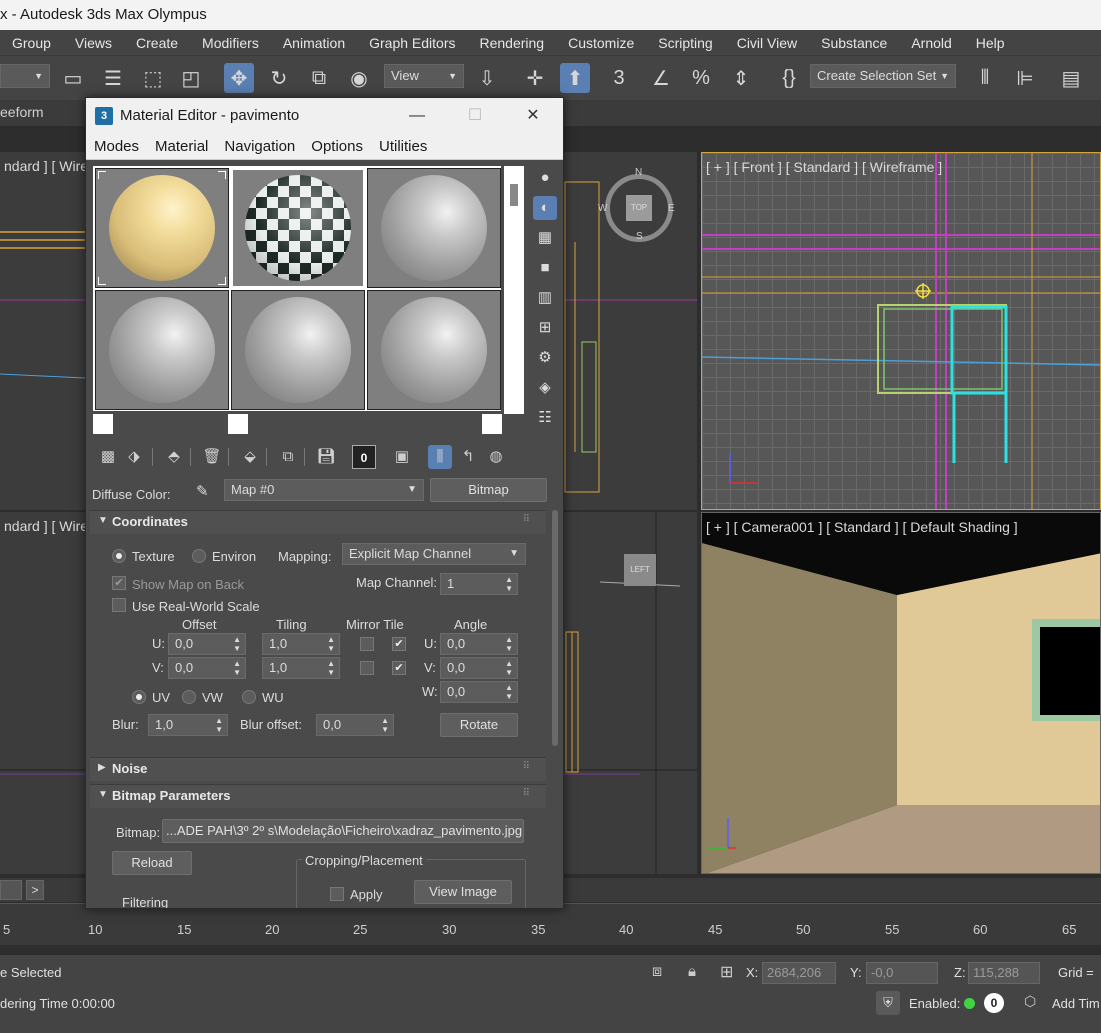  Describe the element at coordinates (1071, 78) in the screenshot. I see `scene-explorer-icon: ▤` at that location.